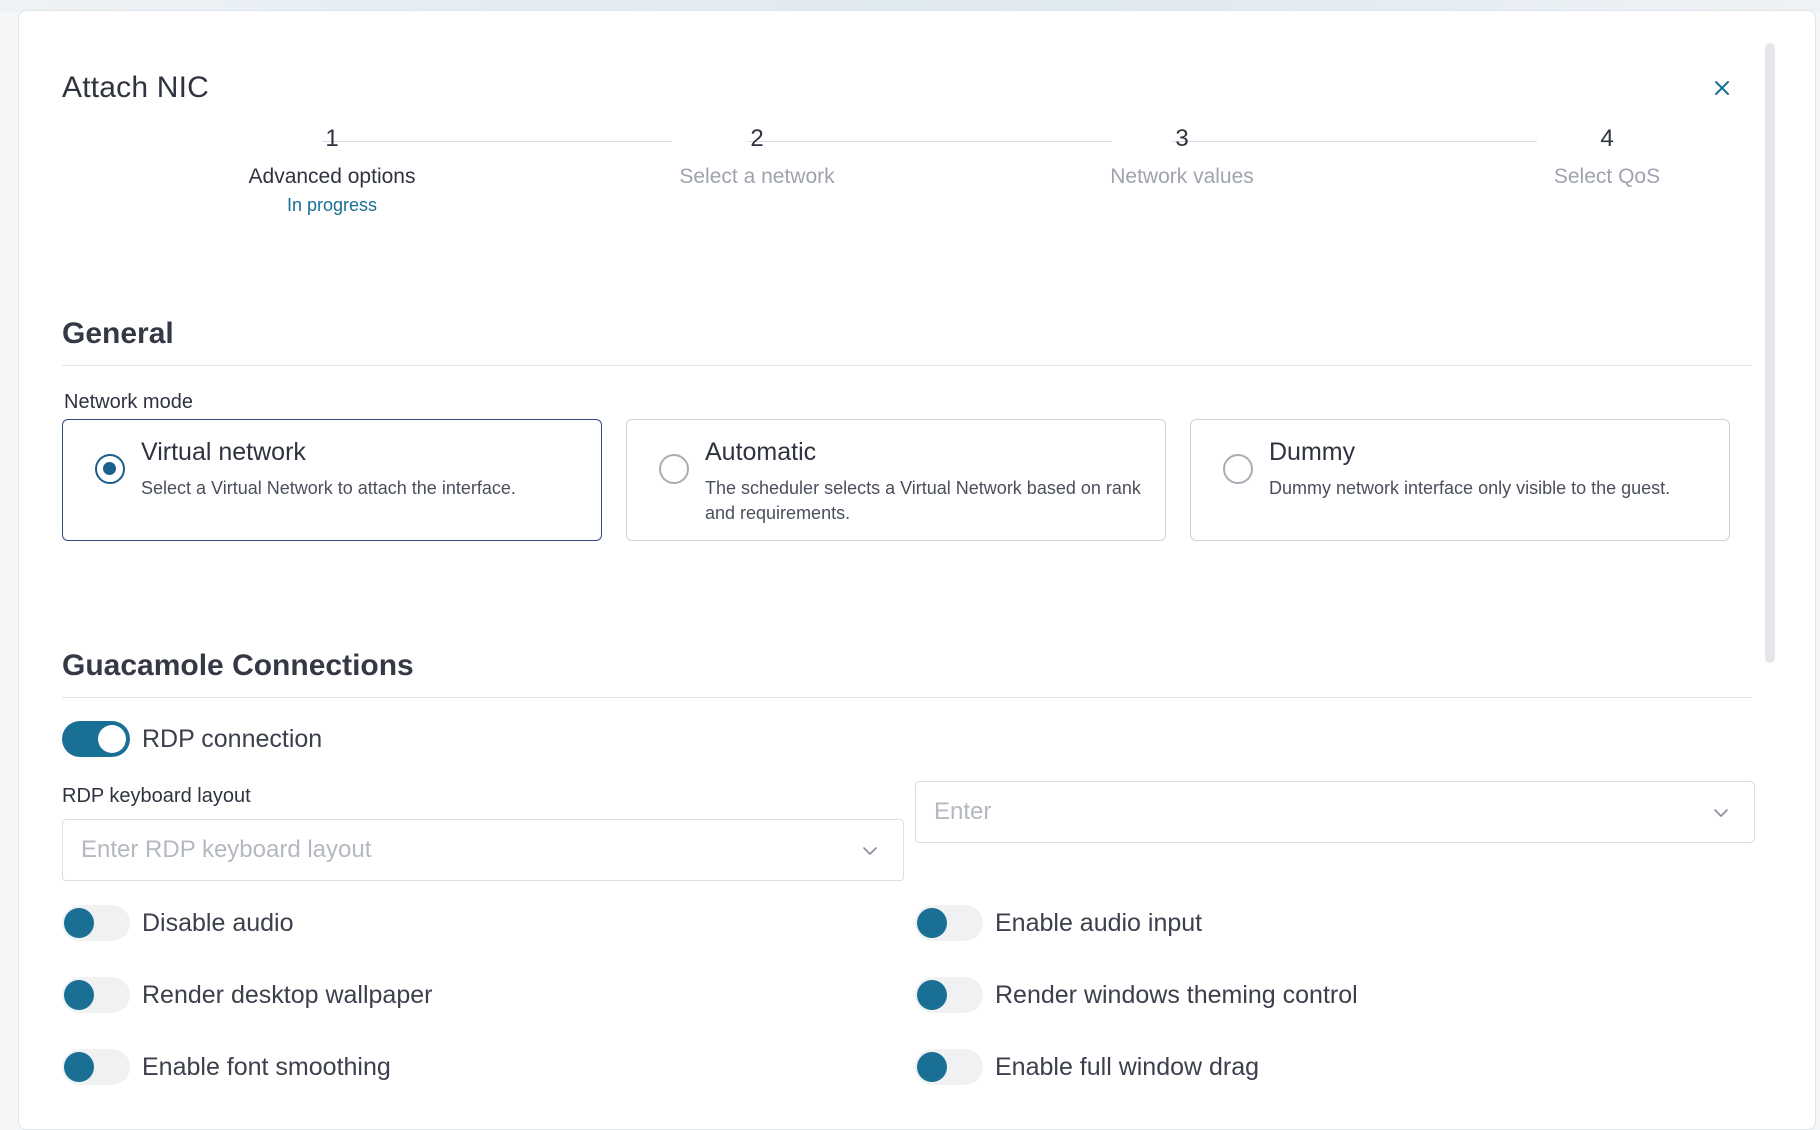 The width and height of the screenshot is (1820, 1130). Describe the element at coordinates (238, 665) in the screenshot. I see `section-title-guacamole: Guacamole Connections` at that location.